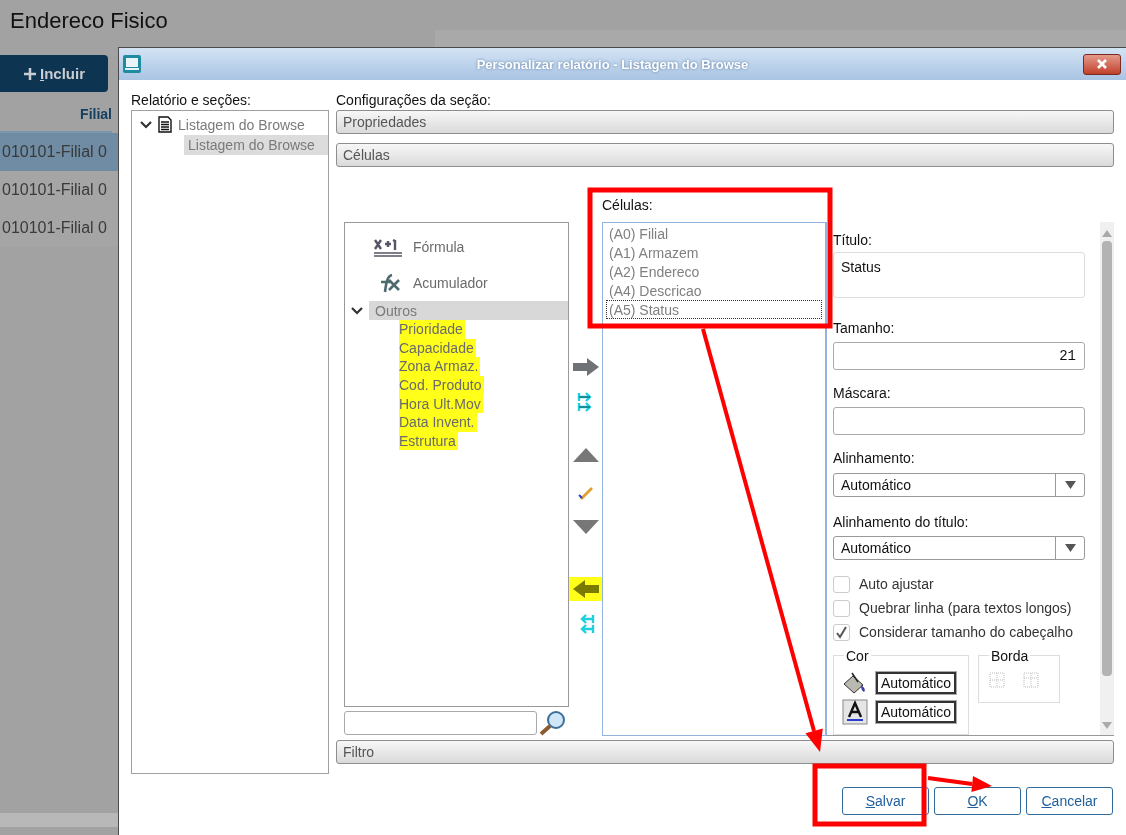 Image resolution: width=1126 pixels, height=835 pixels. I want to click on close-button, so click(1102, 64).